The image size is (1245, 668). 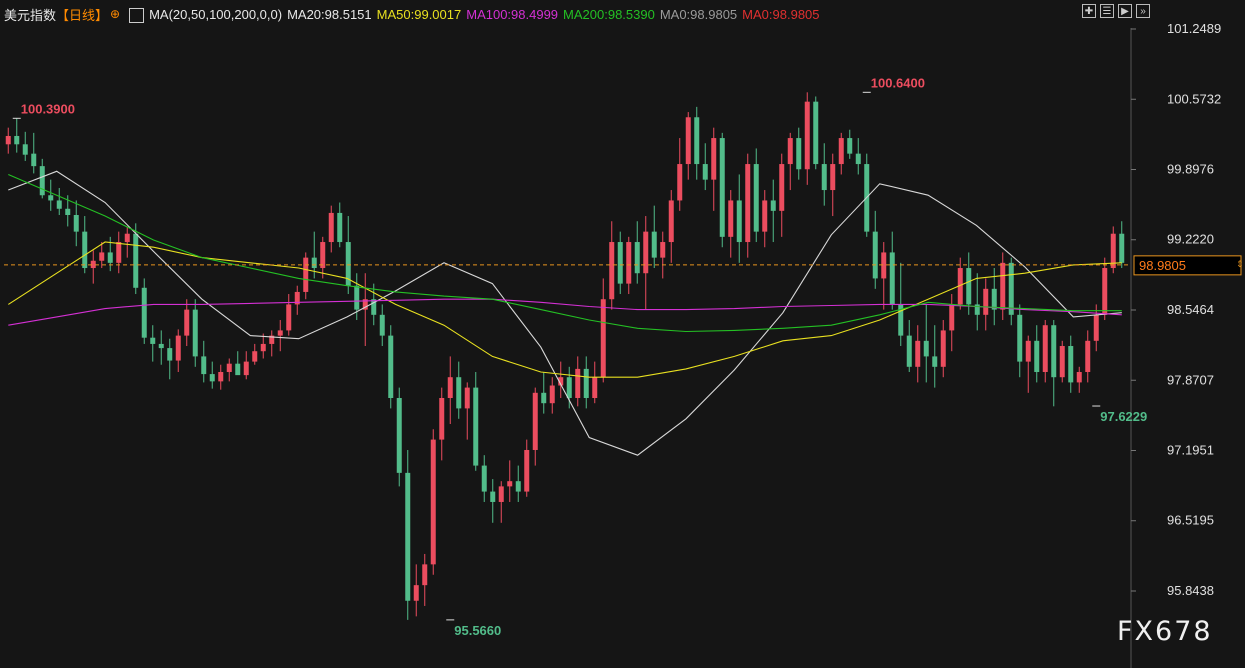 I want to click on y-tick-label: 97.1951, so click(x=1190, y=449).